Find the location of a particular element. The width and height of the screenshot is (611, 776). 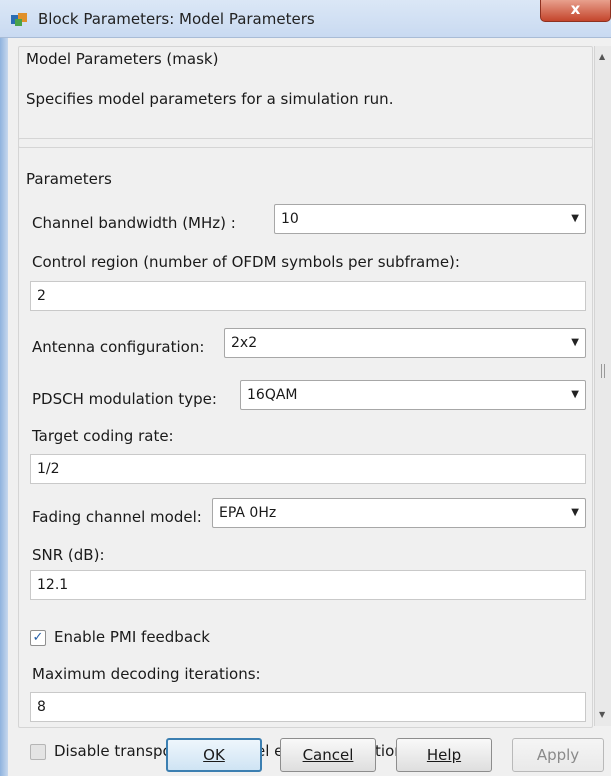

channel-bandwidth-select: 10 ▼ is located at coordinates (430, 219).